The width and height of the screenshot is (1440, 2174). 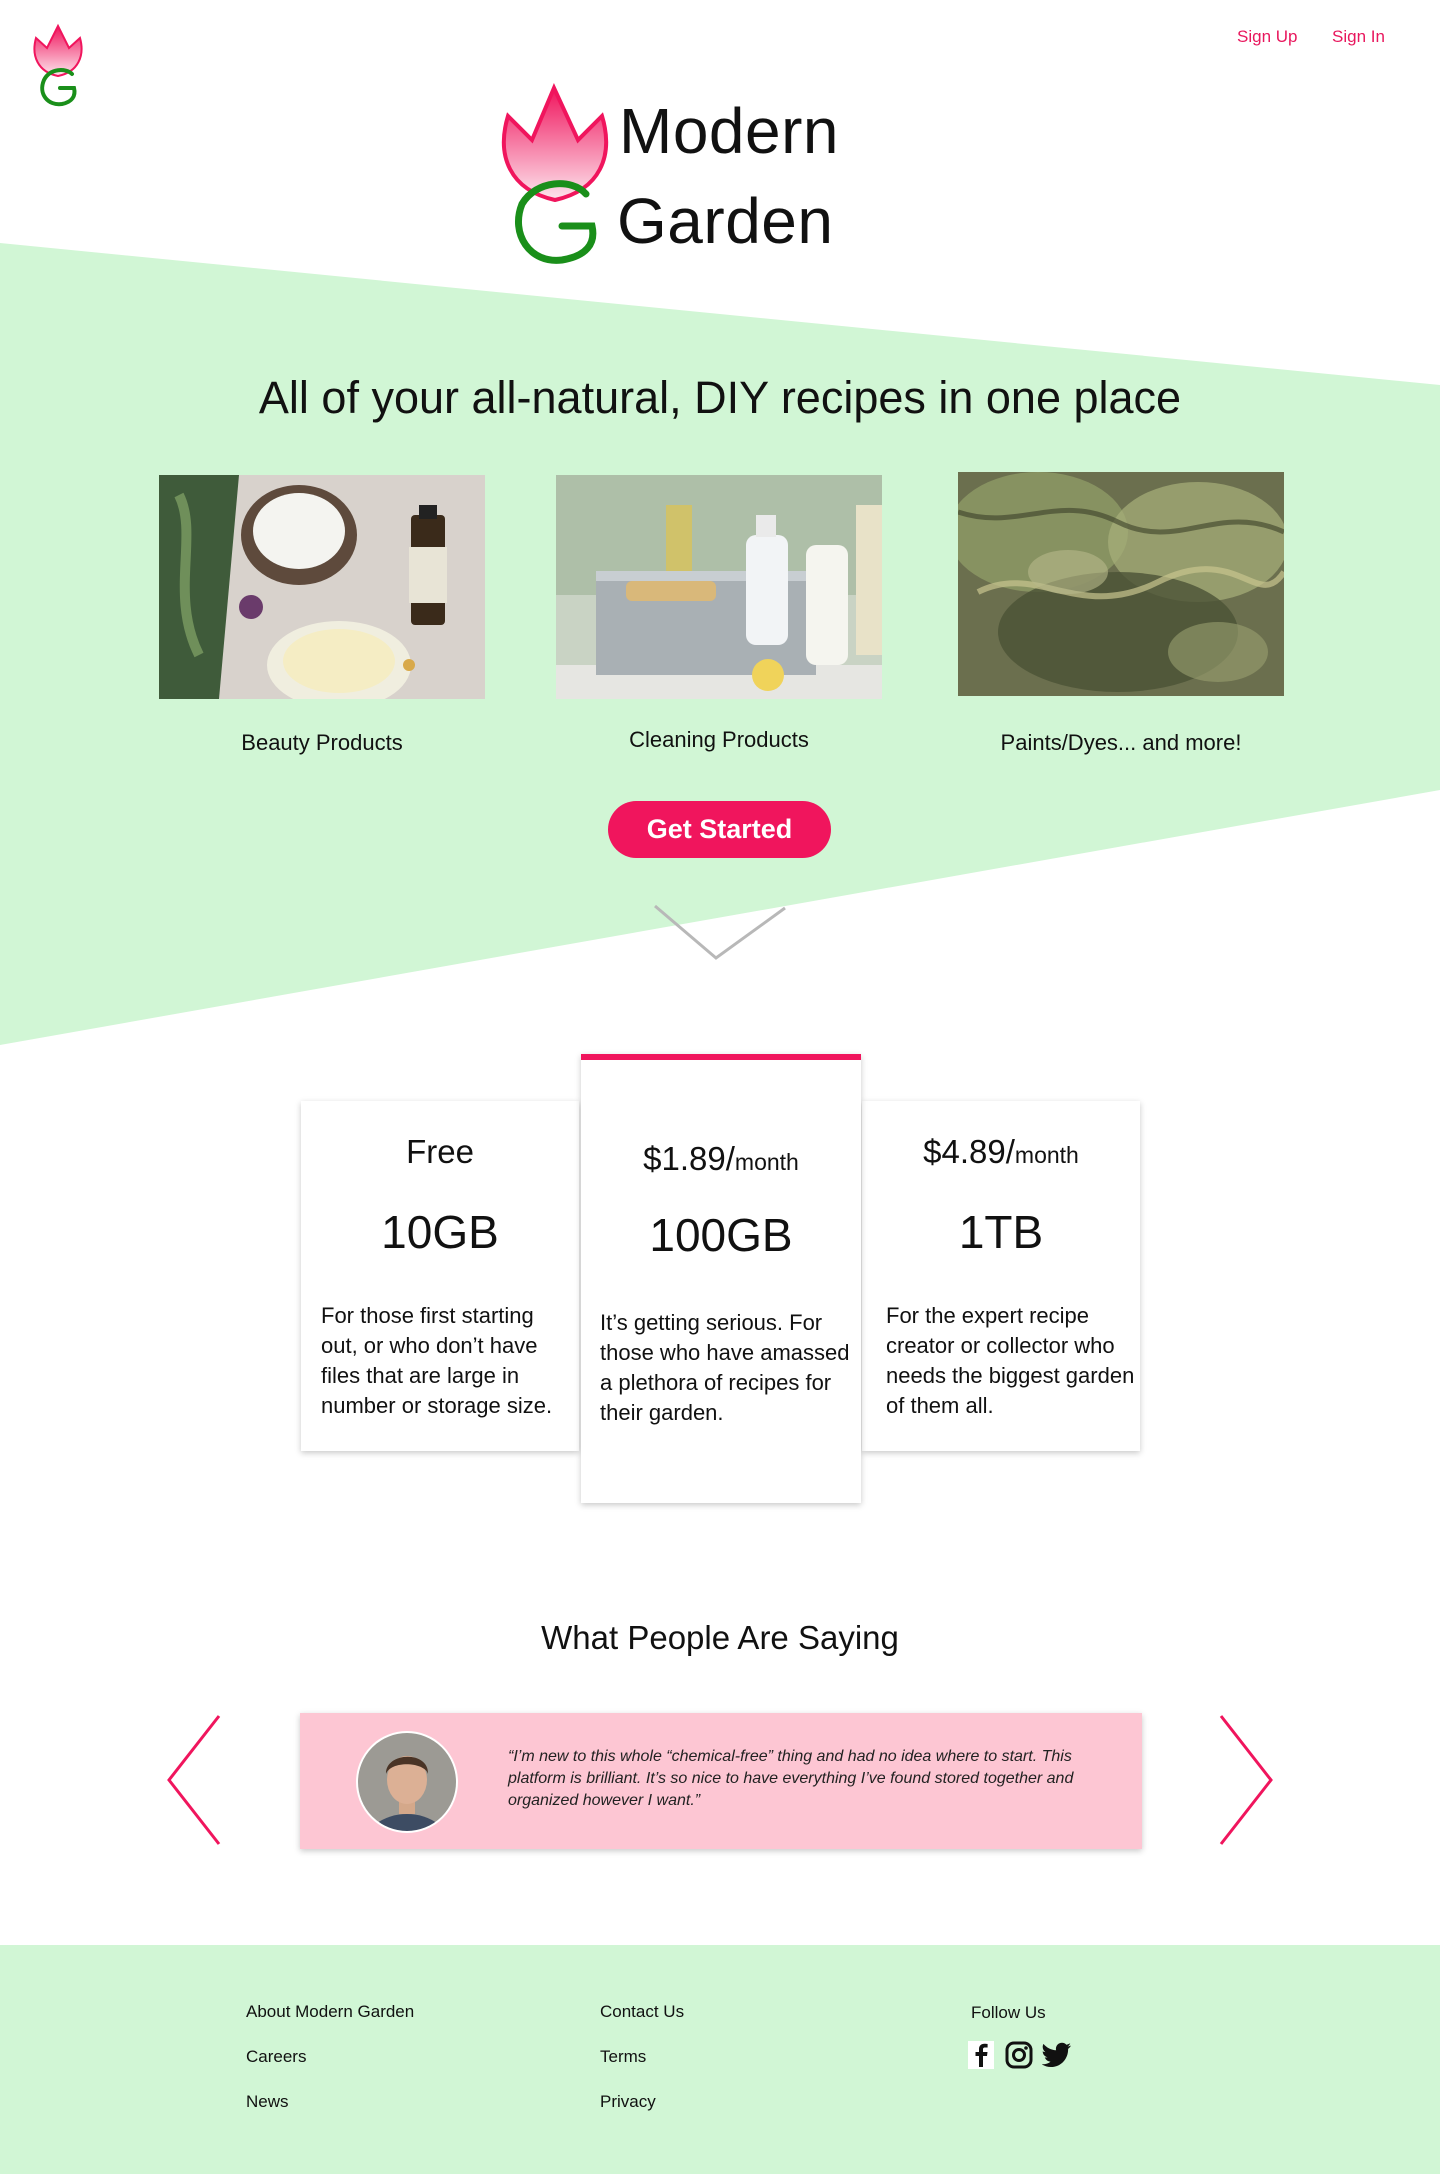 What do you see at coordinates (194, 1780) in the screenshot?
I see `chevron-left-icon` at bounding box center [194, 1780].